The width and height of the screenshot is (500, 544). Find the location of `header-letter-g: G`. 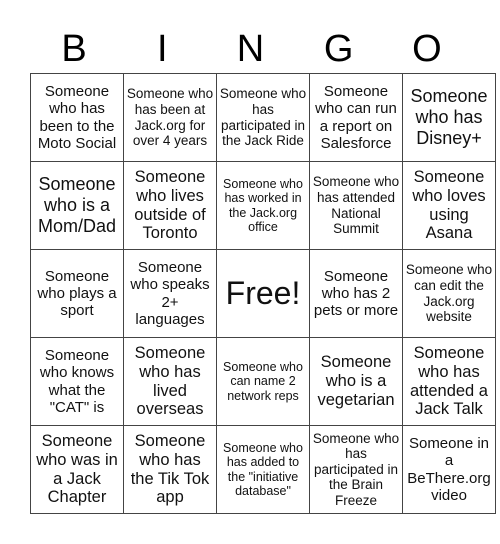

header-letter-g: G is located at coordinates (338, 49).